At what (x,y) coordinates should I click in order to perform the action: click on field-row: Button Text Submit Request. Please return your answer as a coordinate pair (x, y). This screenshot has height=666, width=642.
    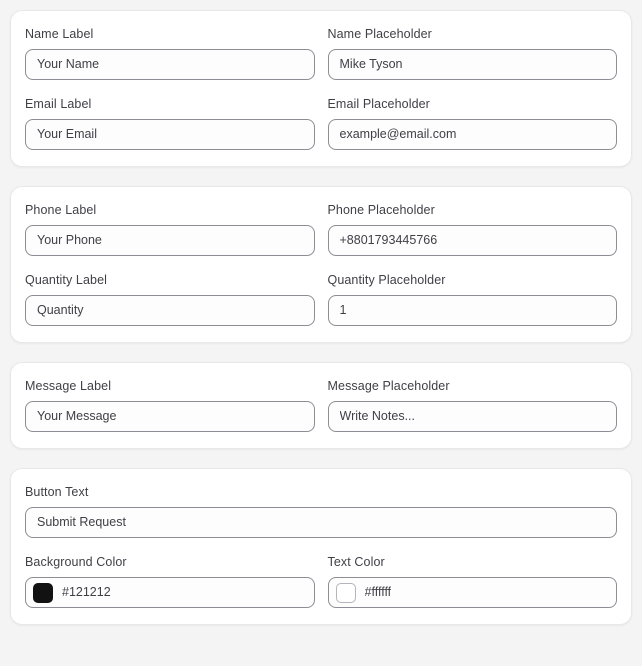
    Looking at the image, I should click on (321, 511).